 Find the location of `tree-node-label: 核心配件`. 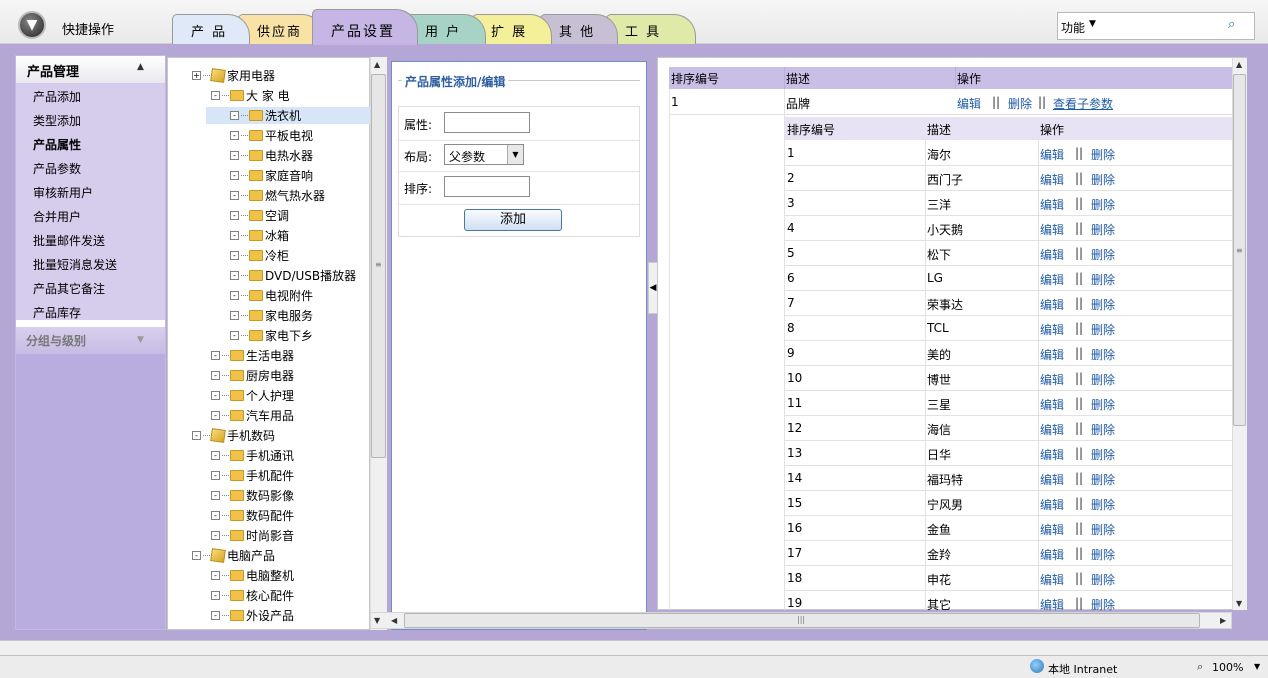

tree-node-label: 核心配件 is located at coordinates (270, 595).